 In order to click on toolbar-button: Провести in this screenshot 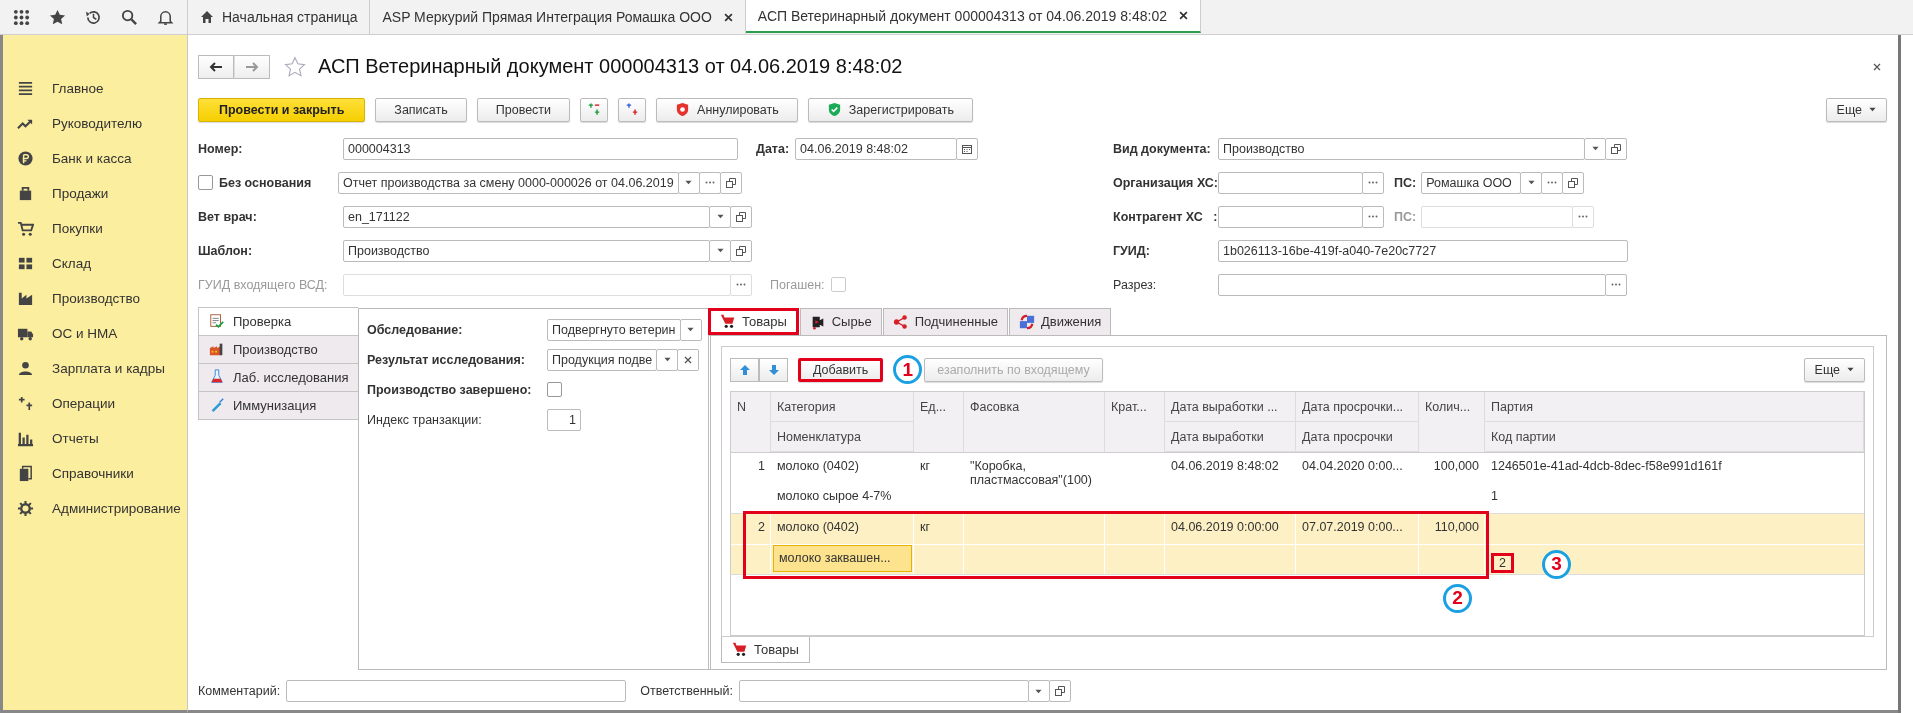, I will do `click(523, 109)`.